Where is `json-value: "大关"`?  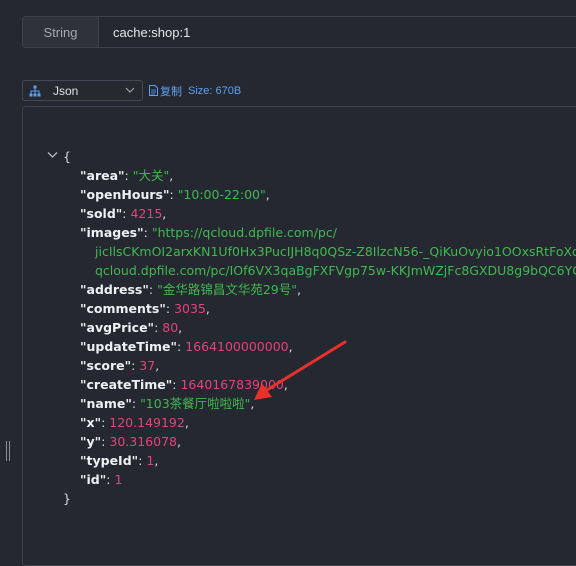 json-value: "大关" is located at coordinates (151, 175).